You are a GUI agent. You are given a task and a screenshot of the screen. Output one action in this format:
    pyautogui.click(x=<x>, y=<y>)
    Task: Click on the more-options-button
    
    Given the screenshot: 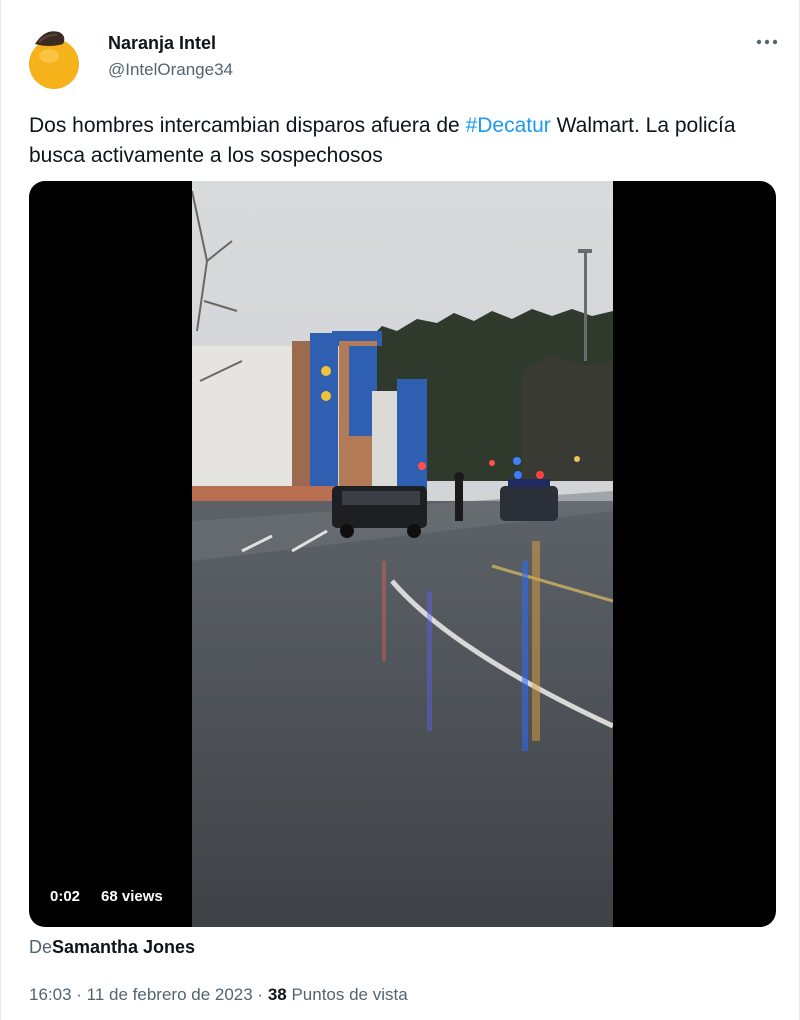 What is the action you would take?
    pyautogui.click(x=767, y=42)
    